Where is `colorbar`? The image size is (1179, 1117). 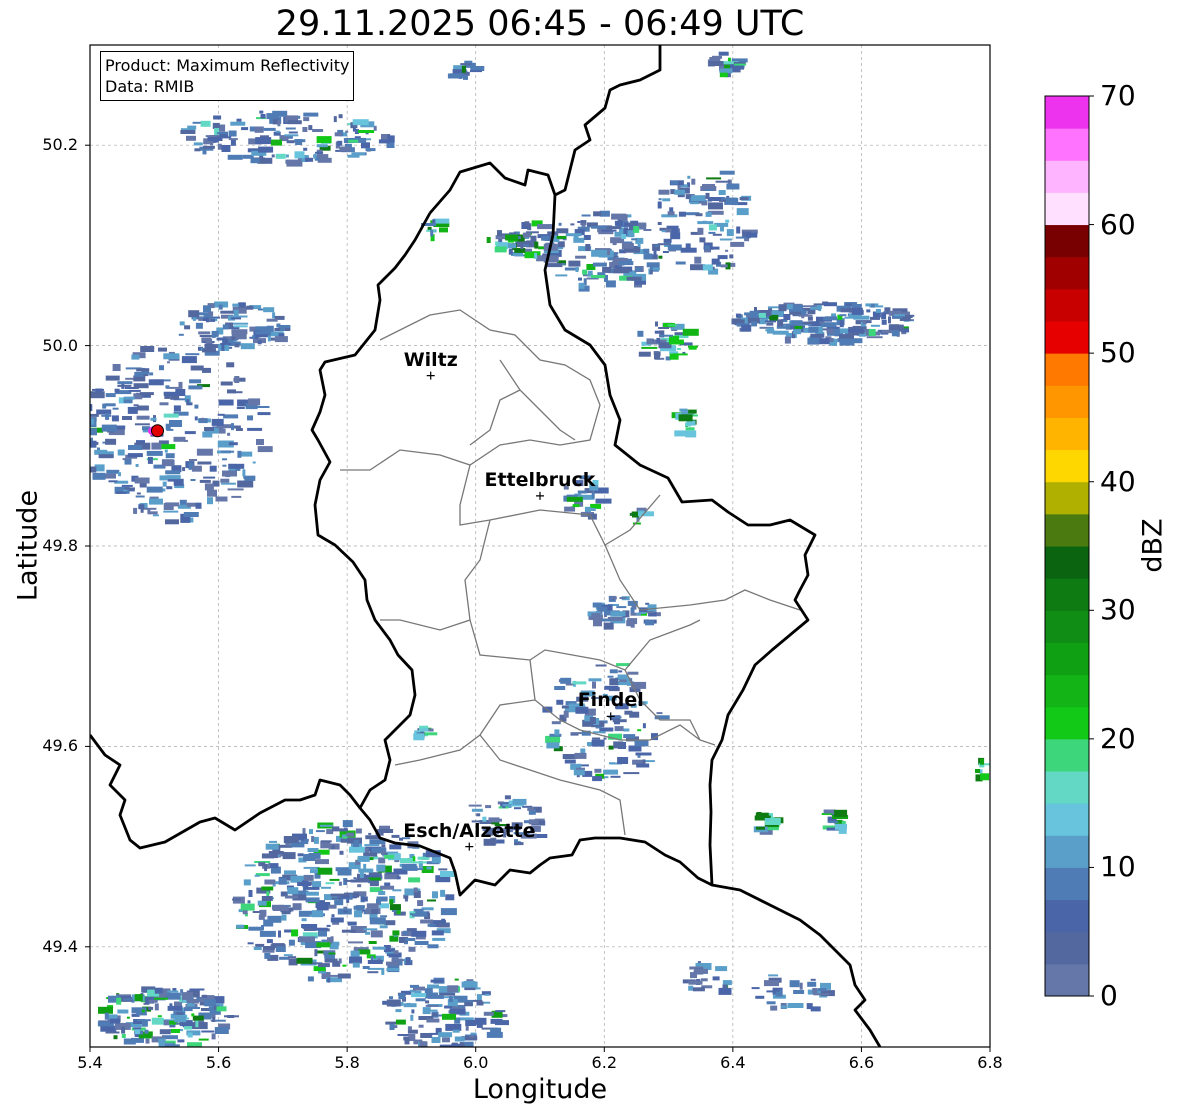 colorbar is located at coordinates (1069, 546).